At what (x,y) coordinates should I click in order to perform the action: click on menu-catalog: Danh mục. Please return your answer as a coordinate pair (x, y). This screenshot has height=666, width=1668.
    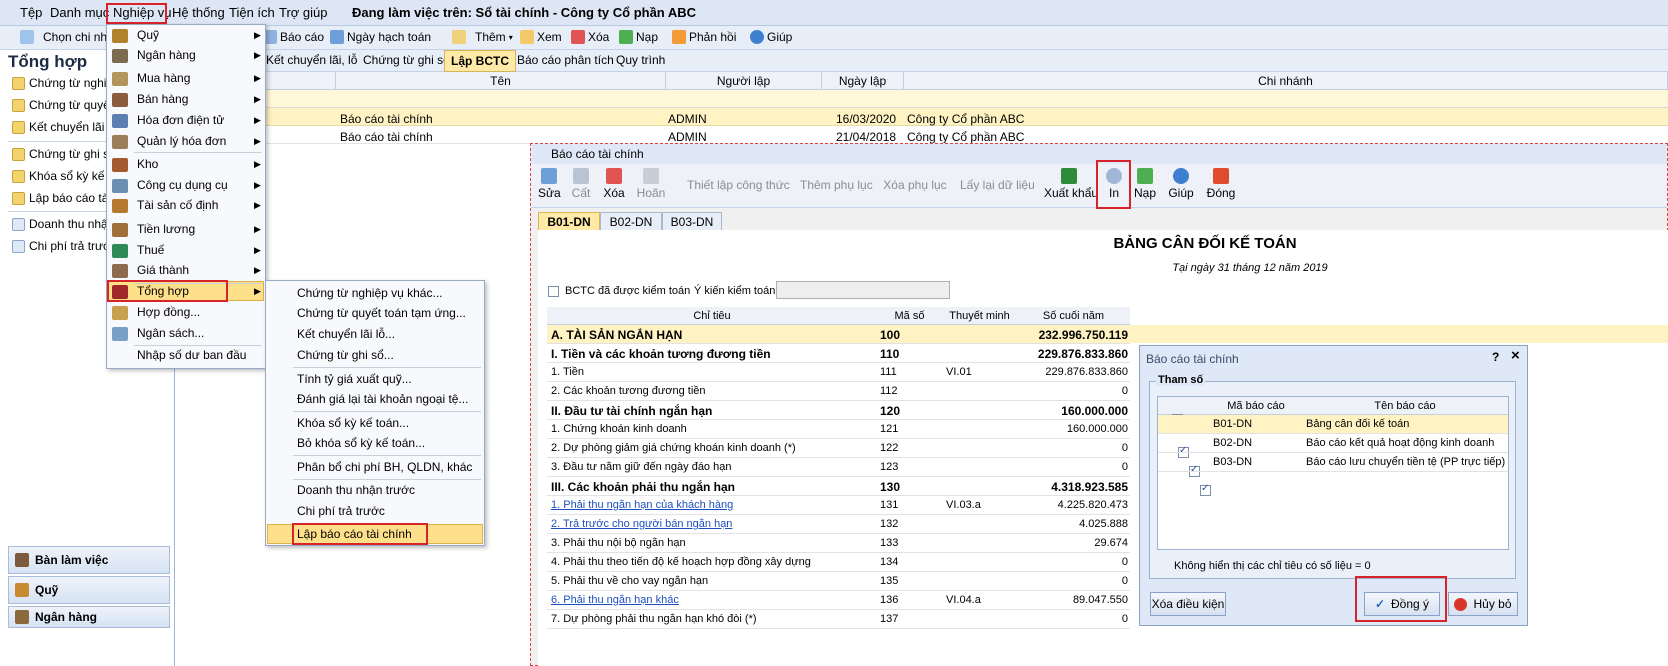
    Looking at the image, I should click on (79, 12).